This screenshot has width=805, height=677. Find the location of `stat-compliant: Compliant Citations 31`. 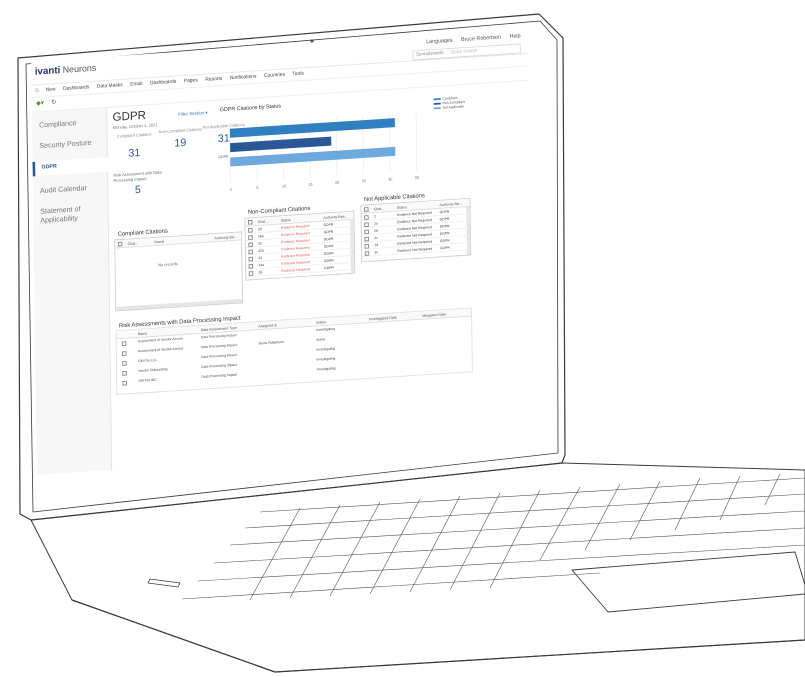

stat-compliant: Compliant Citations 31 is located at coordinates (134, 146).